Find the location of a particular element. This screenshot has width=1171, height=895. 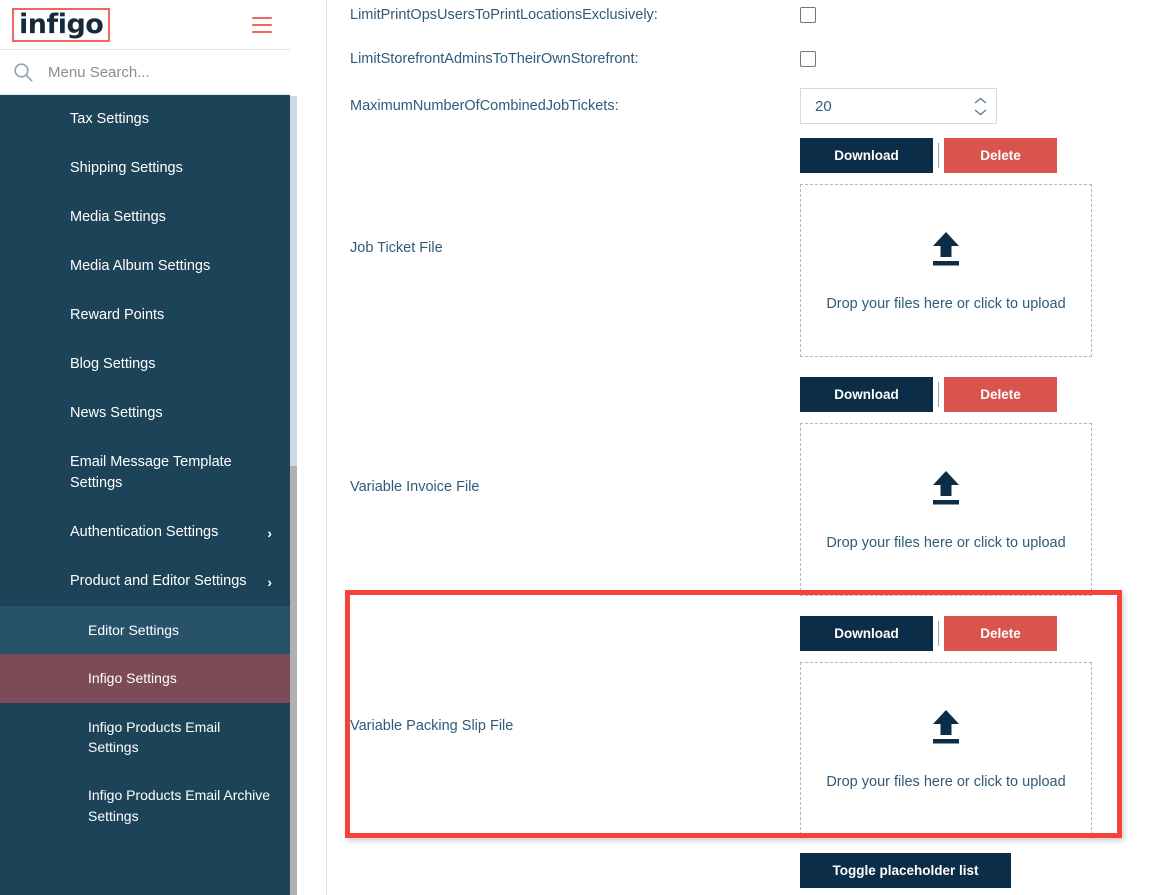

stepper-arrows is located at coordinates (980, 106).